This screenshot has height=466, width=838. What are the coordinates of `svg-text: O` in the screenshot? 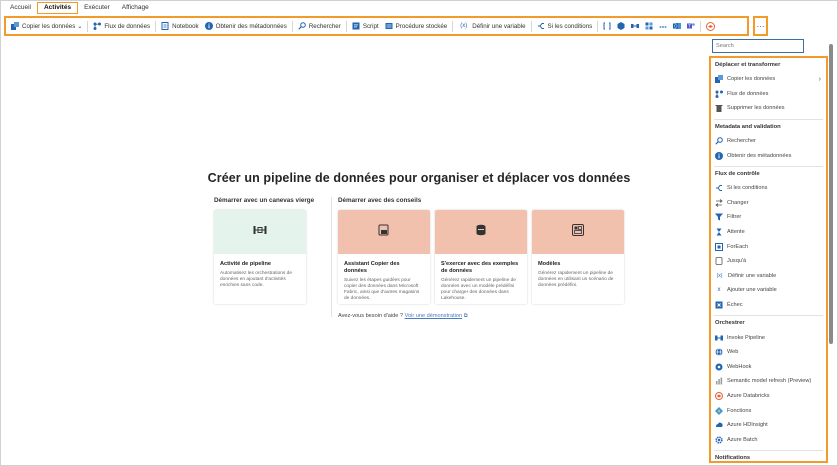 It's located at (676, 26).